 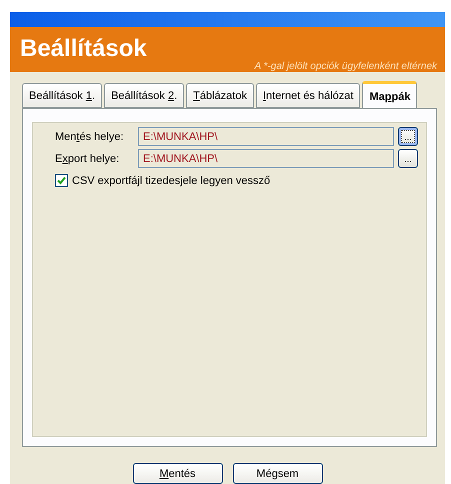 What do you see at coordinates (277, 473) in the screenshot?
I see `cancel-button: Mégsem` at bounding box center [277, 473].